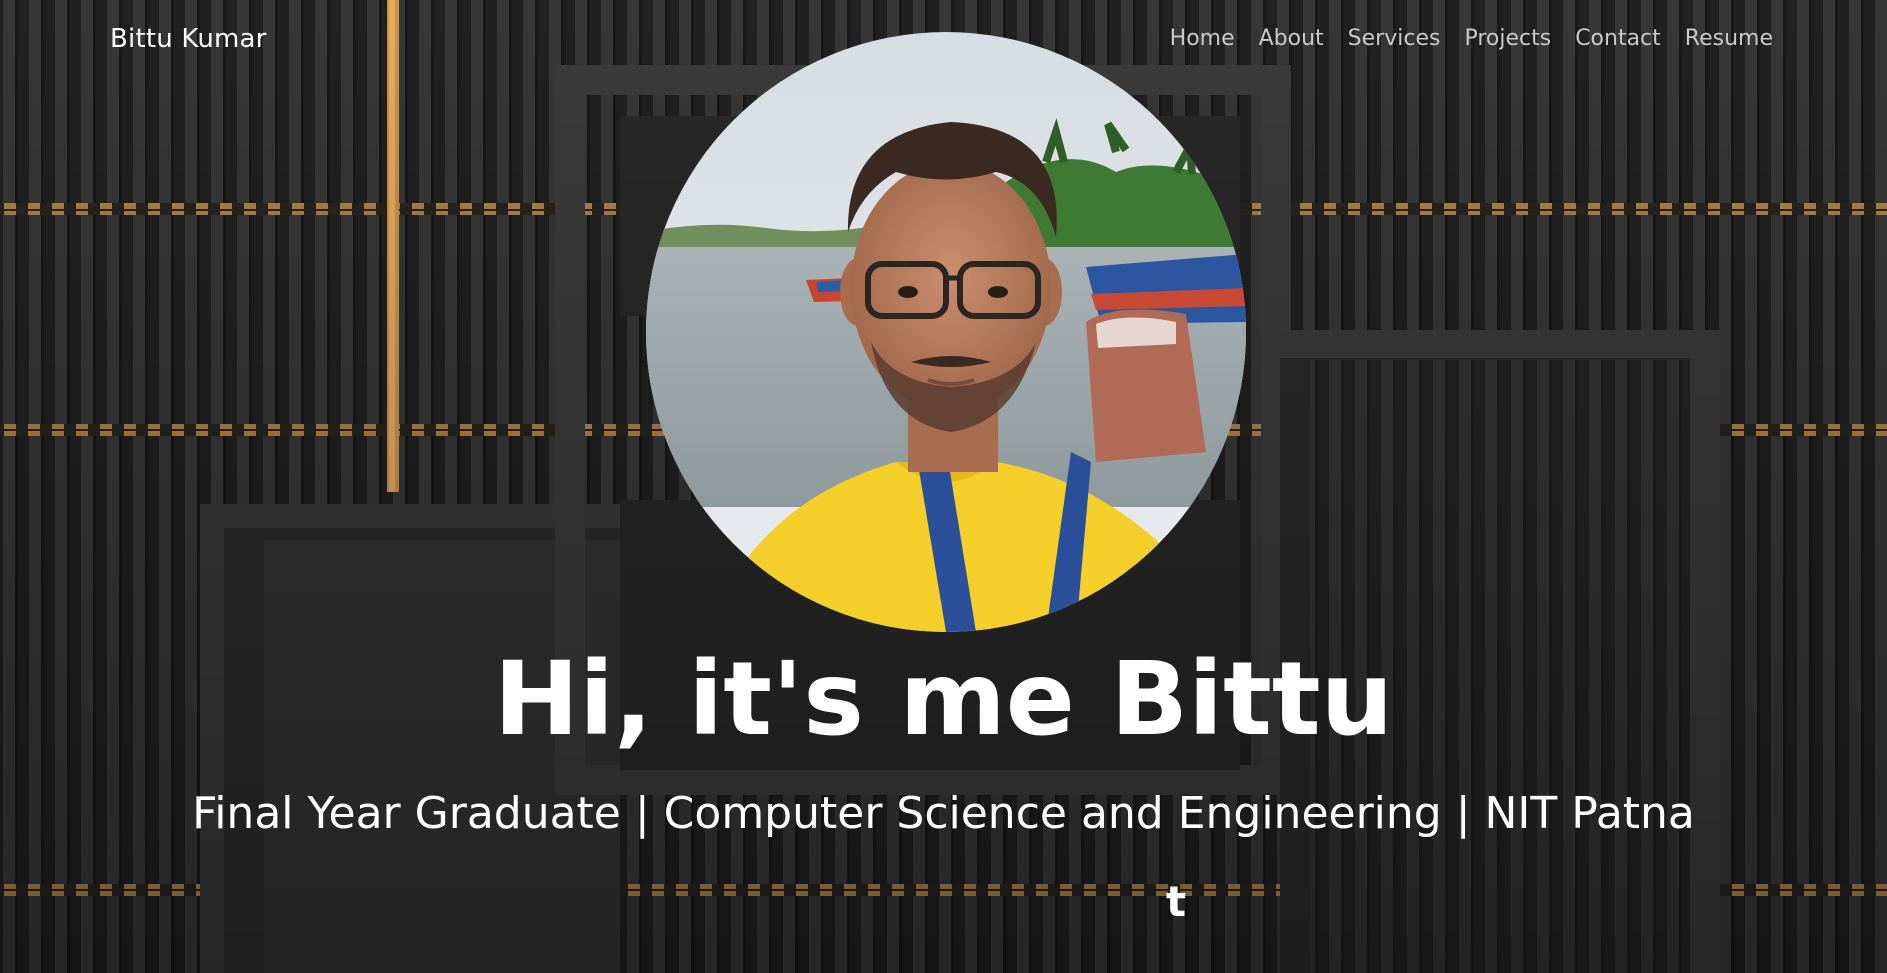 Image resolution: width=1887 pixels, height=973 pixels. Describe the element at coordinates (1618, 38) in the screenshot. I see `nav-link-contact: Contact` at that location.